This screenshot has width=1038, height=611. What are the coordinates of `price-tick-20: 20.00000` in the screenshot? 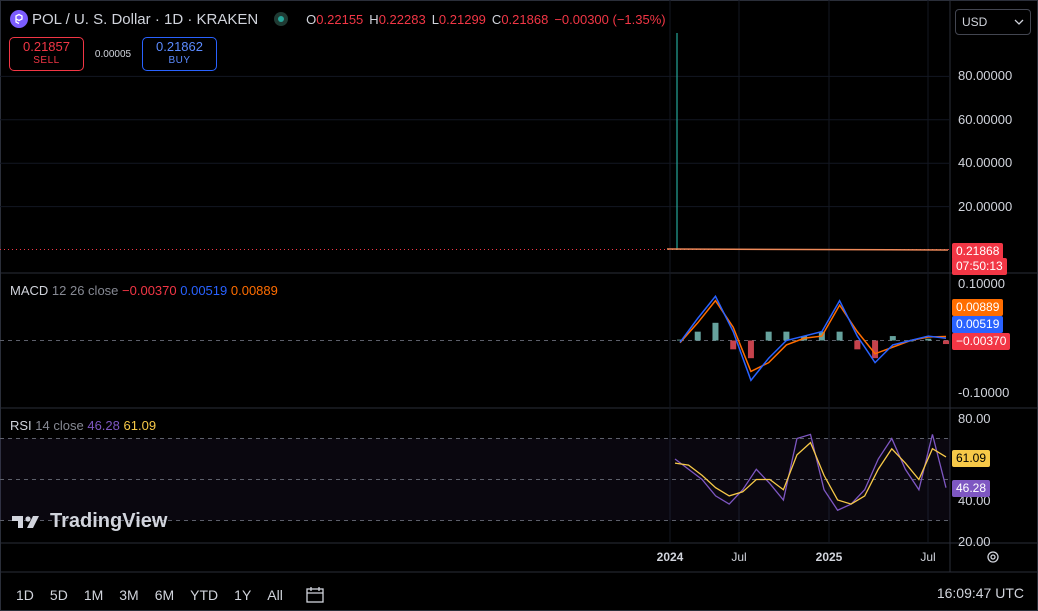 It's located at (985, 206).